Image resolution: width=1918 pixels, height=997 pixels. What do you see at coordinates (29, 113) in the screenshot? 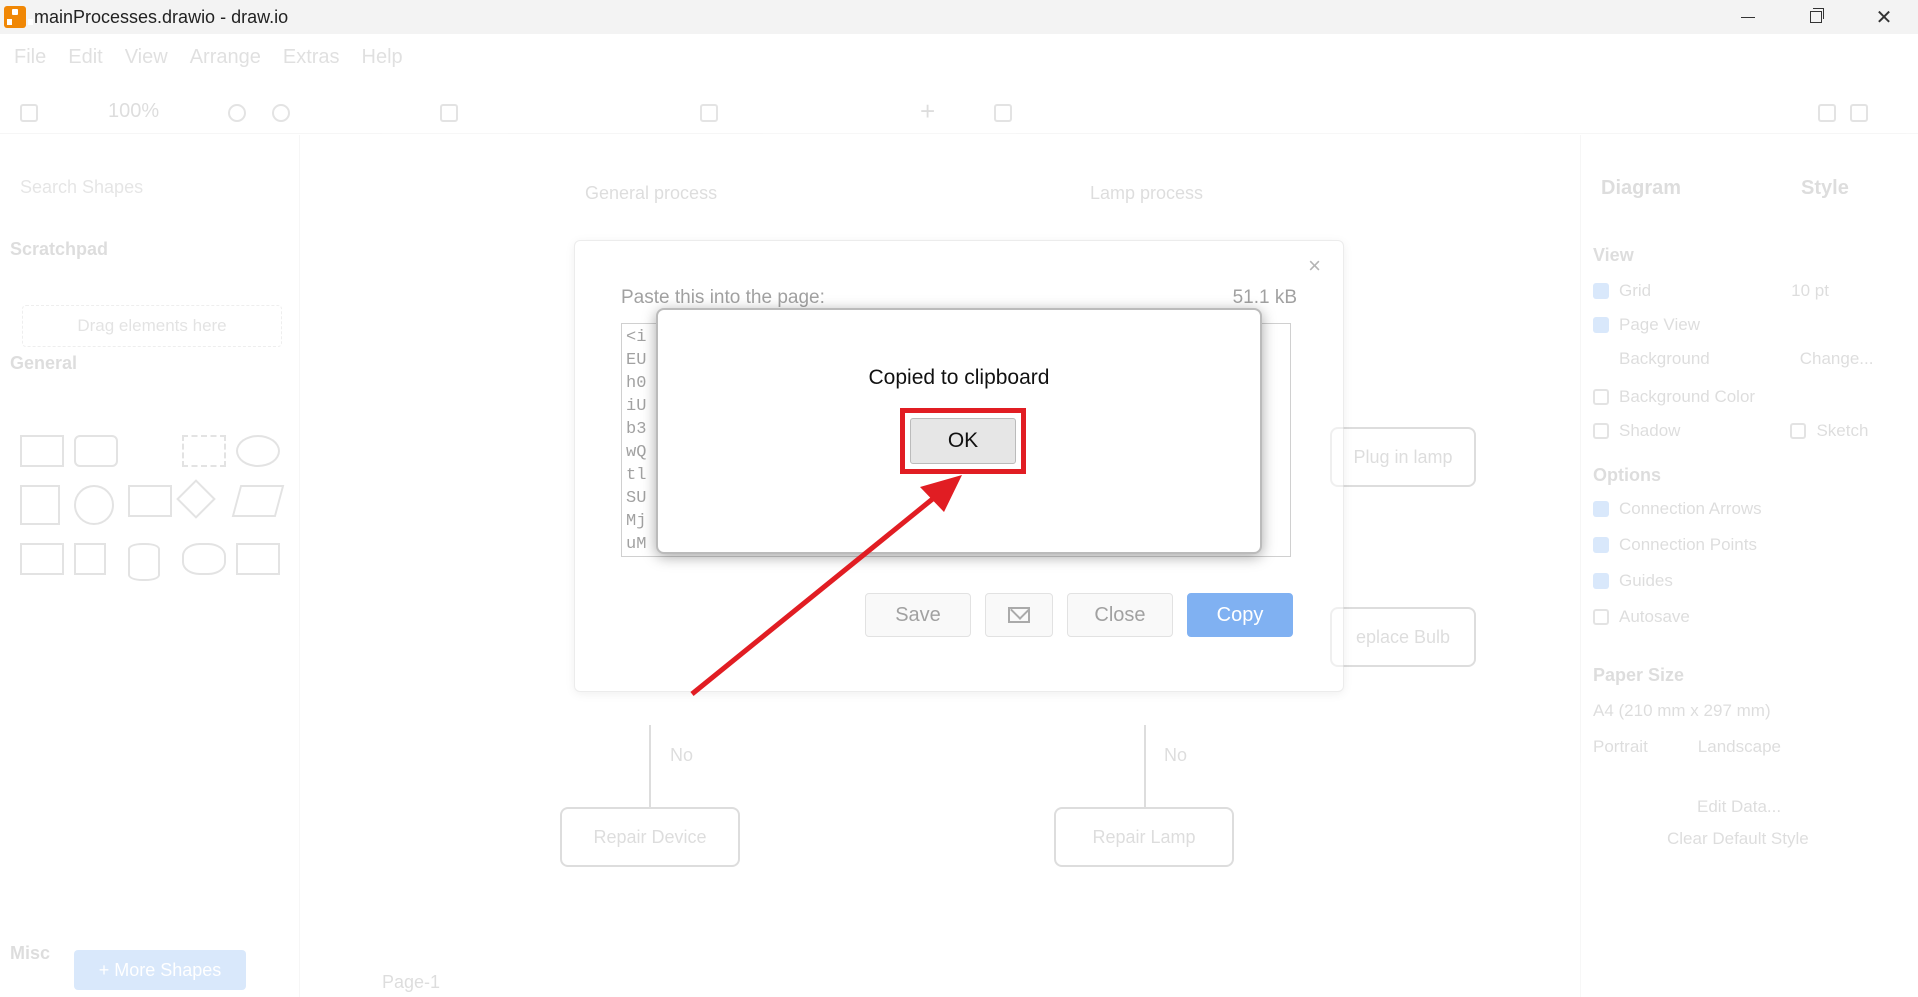
I see `format-panel-icon` at bounding box center [29, 113].